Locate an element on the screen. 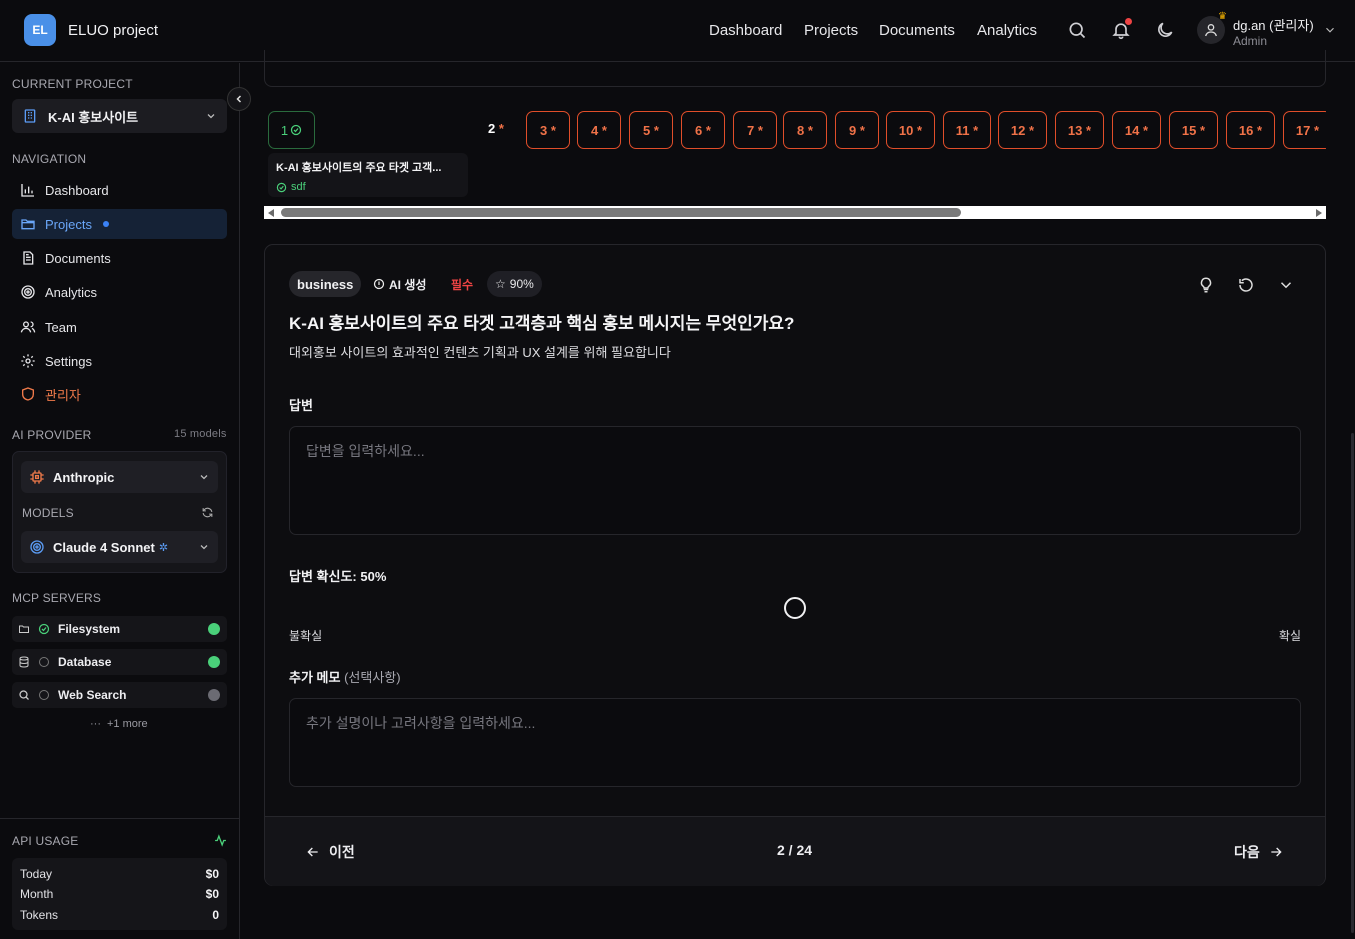 This screenshot has height=939, width=1355. sidebar-item-label: Analytics is located at coordinates (71, 292).